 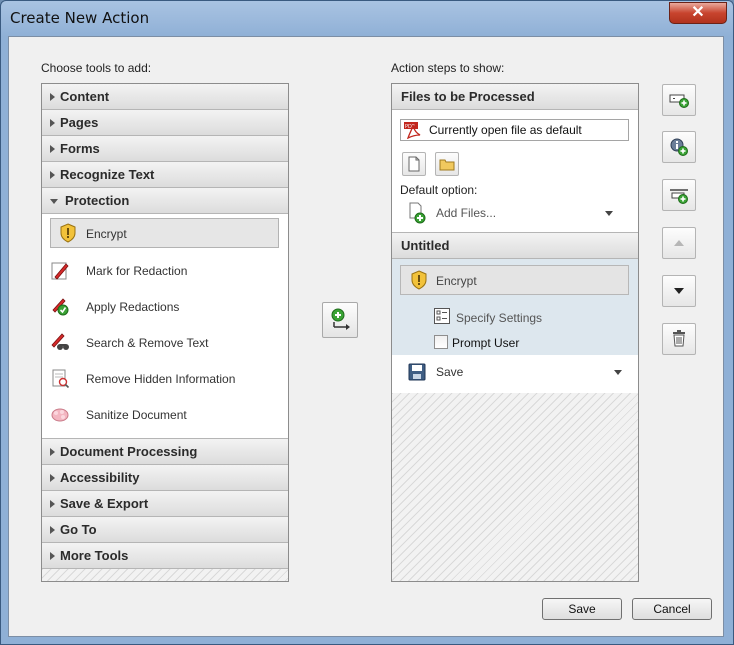 I want to click on add-files-icon, so click(x=417, y=213).